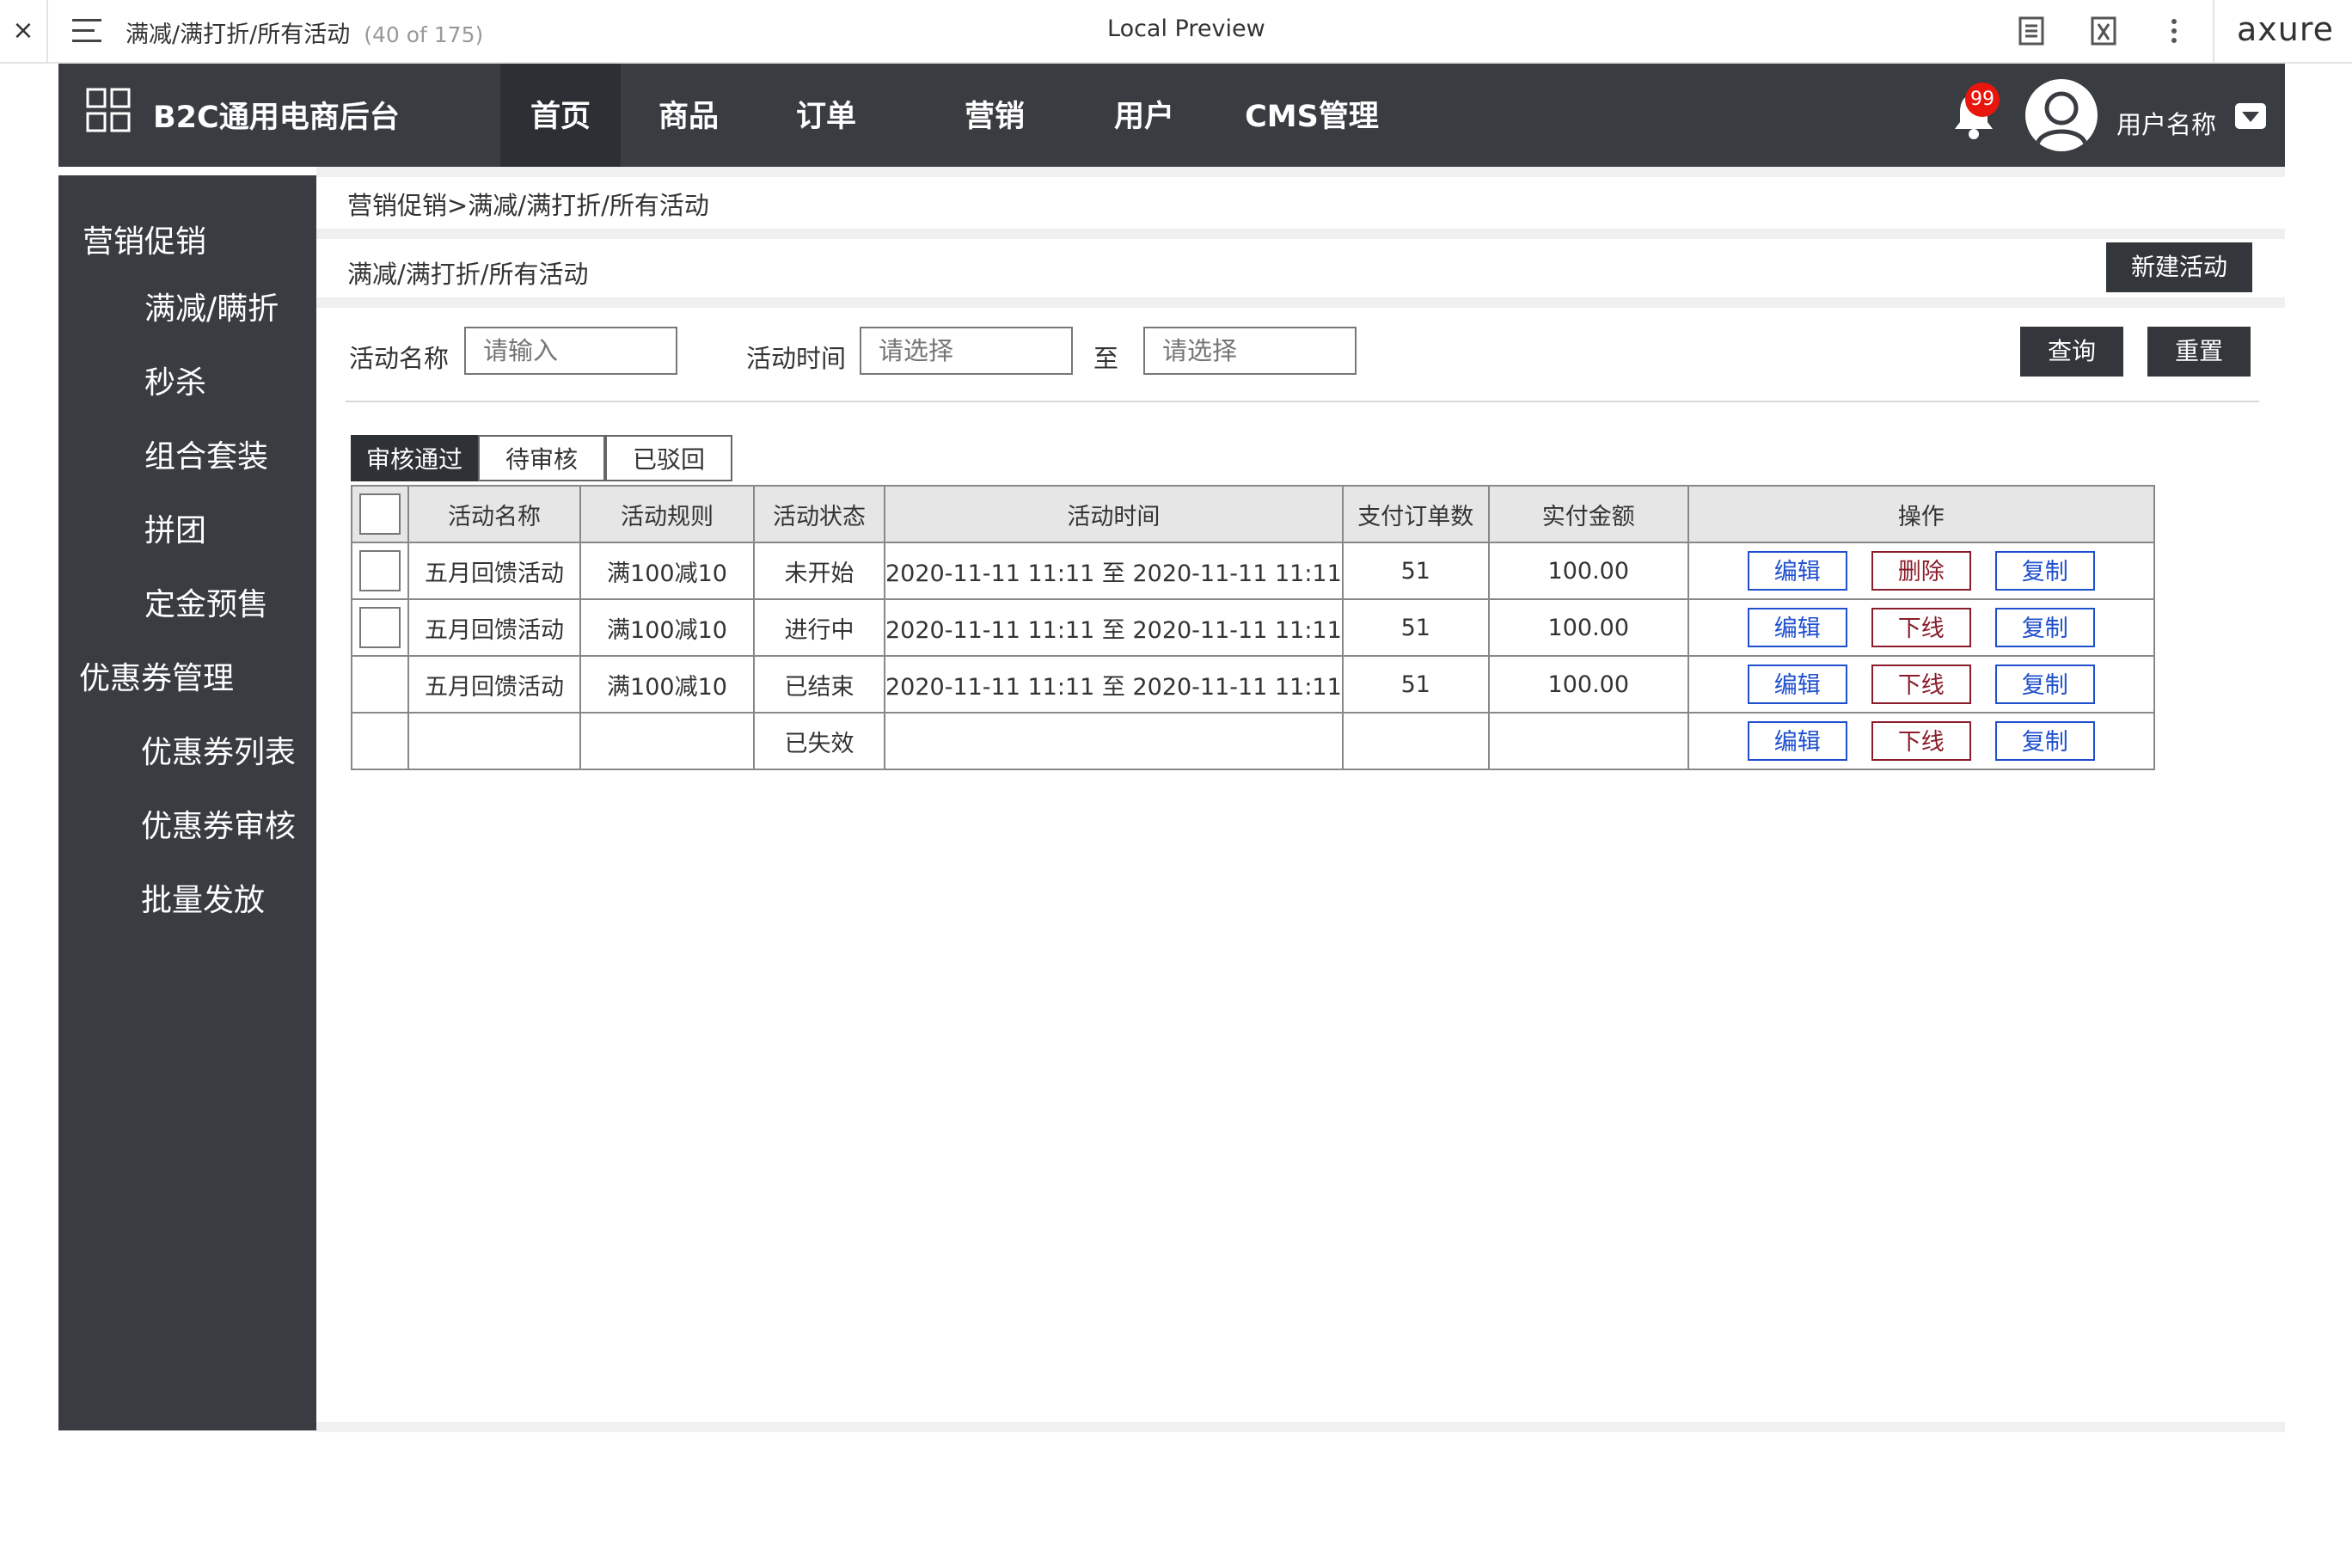 The width and height of the screenshot is (2352, 1568). I want to click on hamburger-menu-icon, so click(86, 31).